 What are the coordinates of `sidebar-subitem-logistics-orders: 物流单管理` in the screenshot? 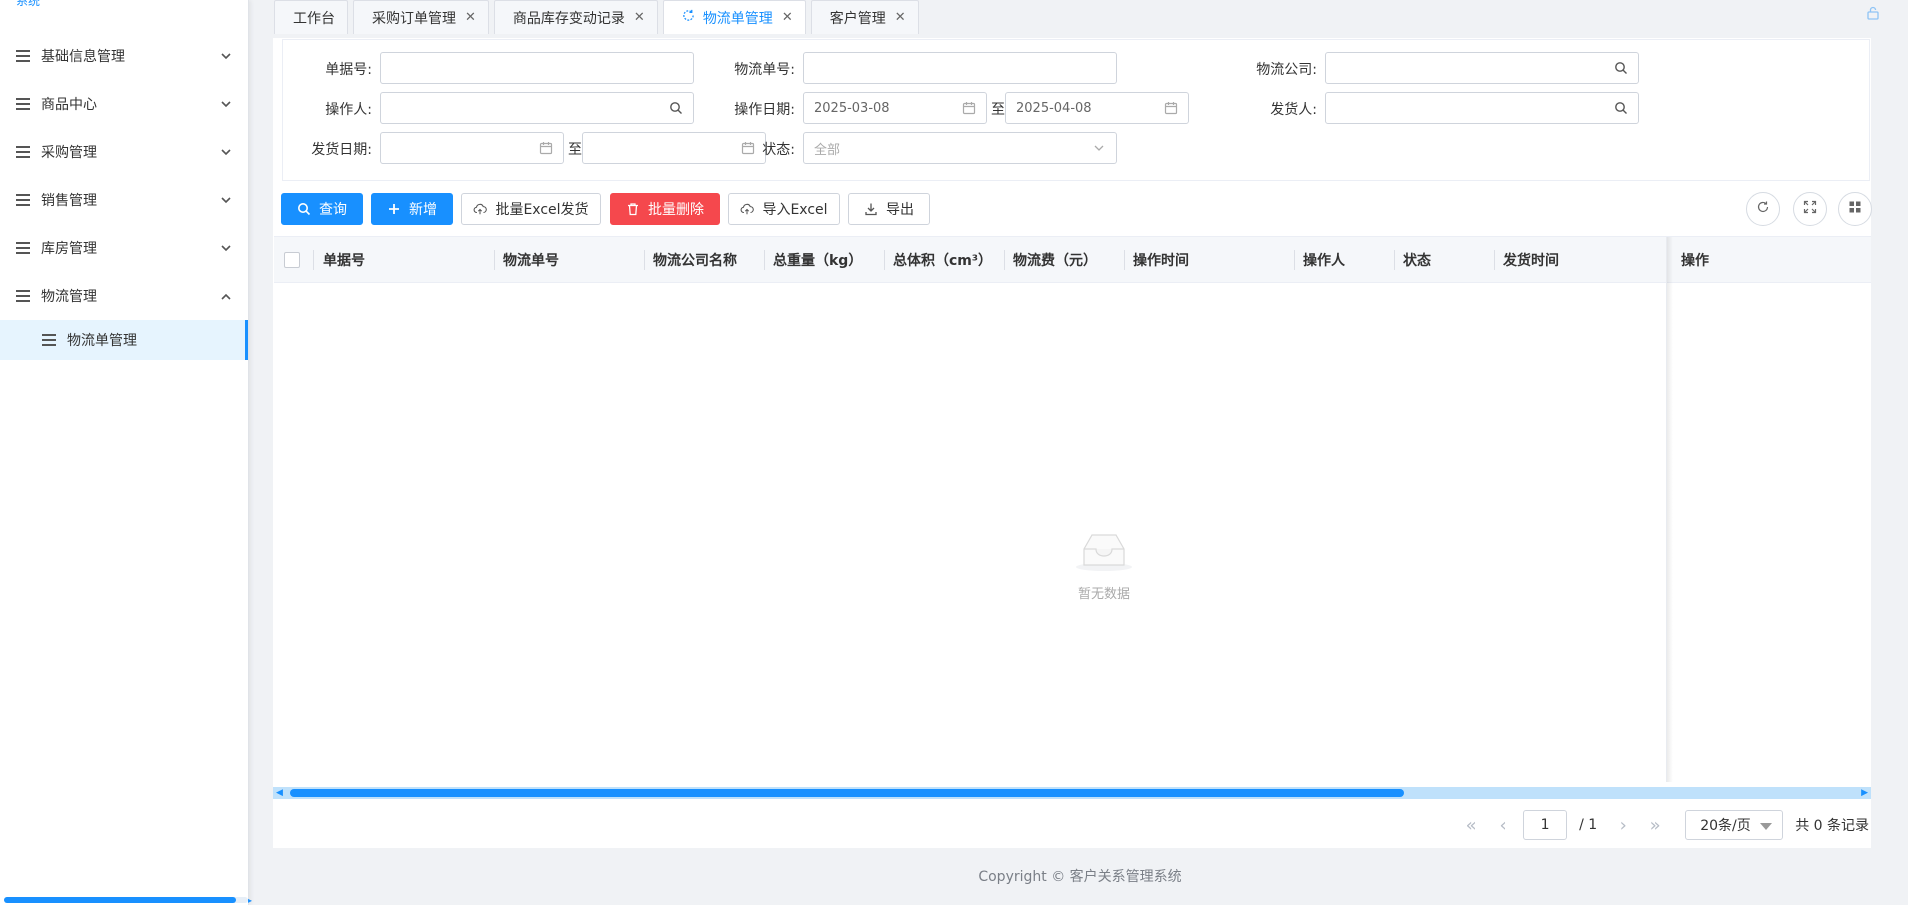 It's located at (124, 340).